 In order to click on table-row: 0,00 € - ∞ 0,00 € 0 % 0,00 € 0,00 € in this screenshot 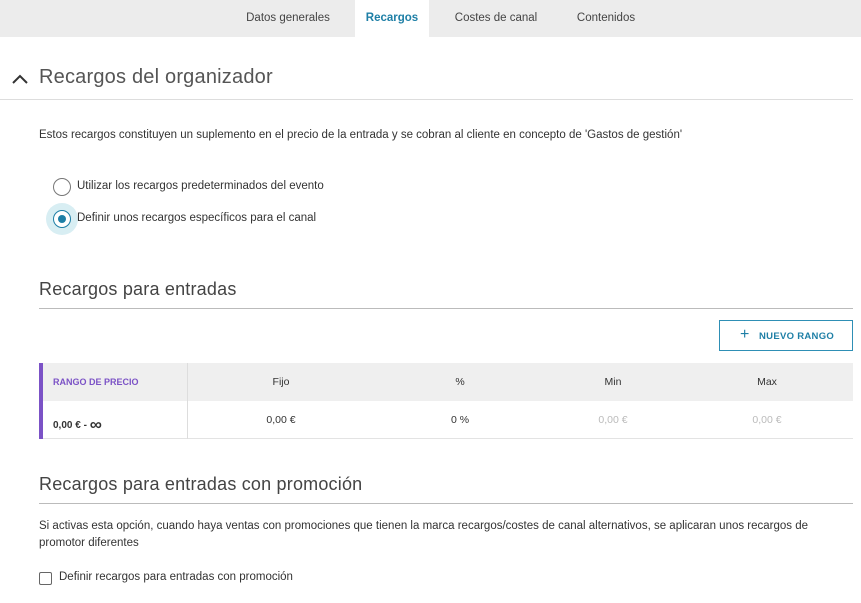, I will do `click(446, 420)`.